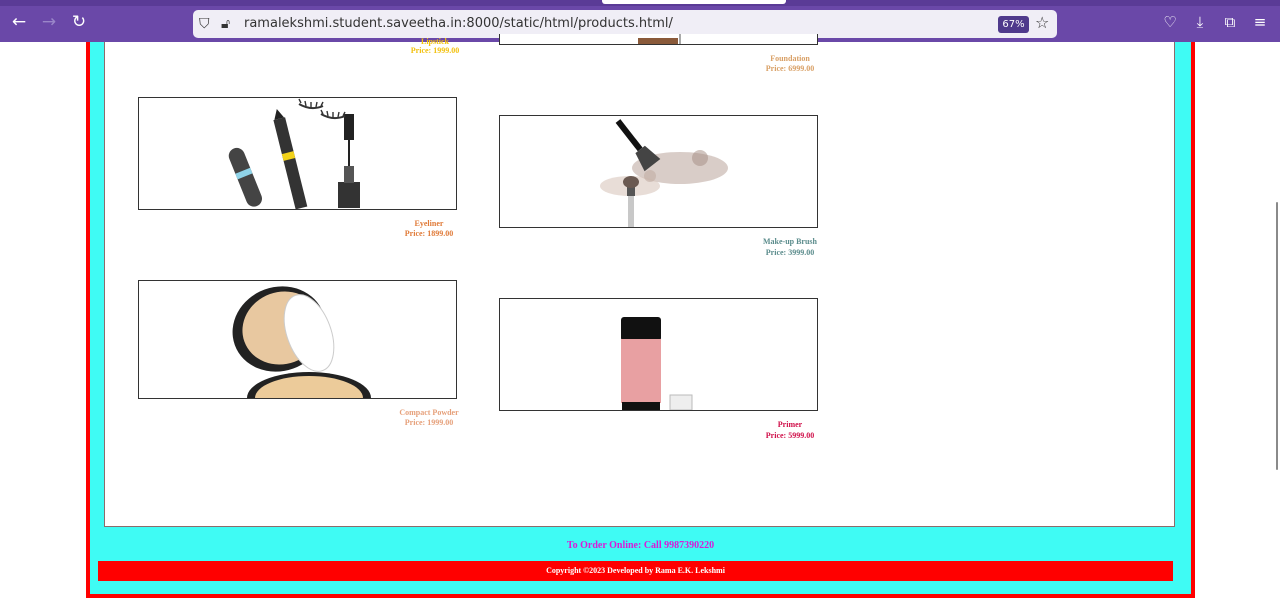 This screenshot has width=1280, height=604. What do you see at coordinates (790, 424) in the screenshot?
I see `product-name-primer: Primer` at bounding box center [790, 424].